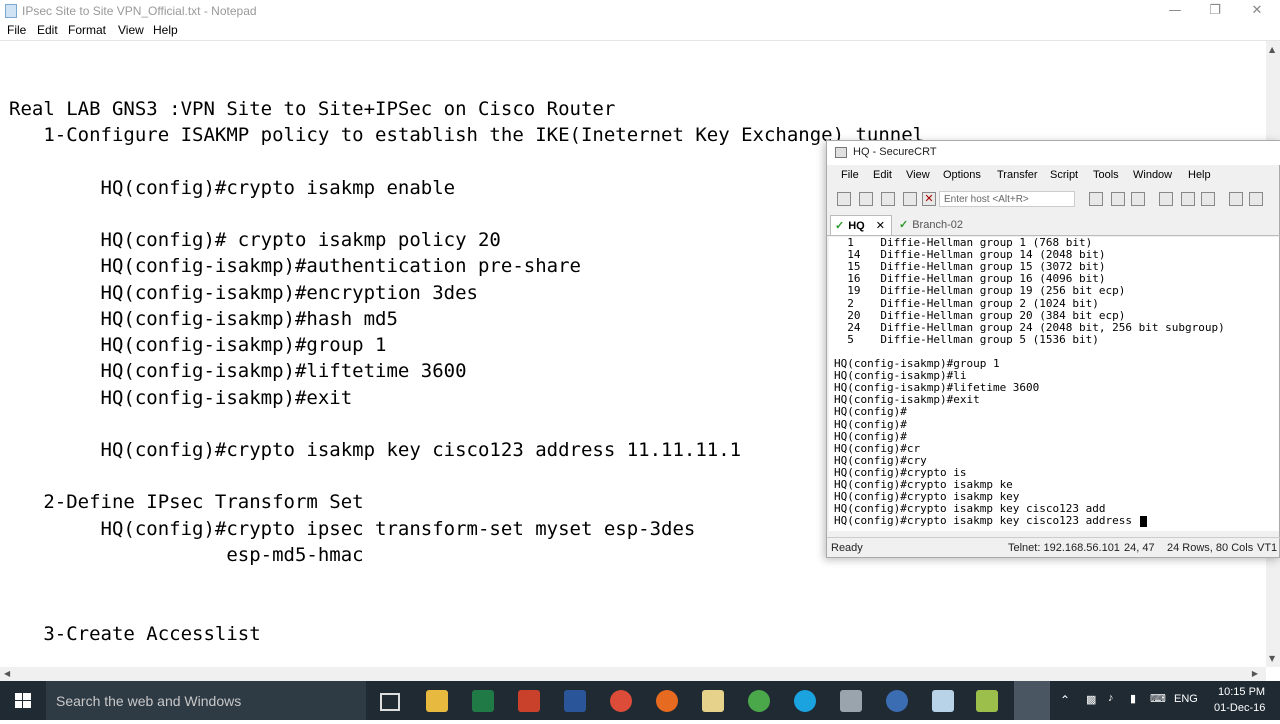 This screenshot has width=1280, height=724. What do you see at coordinates (1133, 698) in the screenshot?
I see `battery-icon: ▮` at bounding box center [1133, 698].